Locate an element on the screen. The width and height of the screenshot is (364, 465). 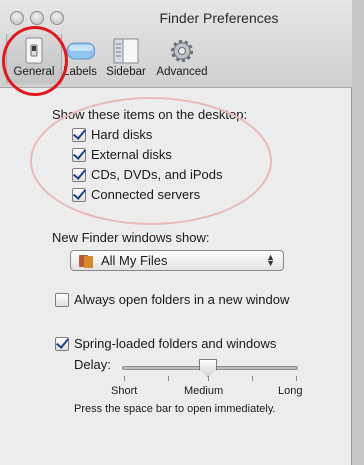
always-open-checkbox is located at coordinates (62, 299).